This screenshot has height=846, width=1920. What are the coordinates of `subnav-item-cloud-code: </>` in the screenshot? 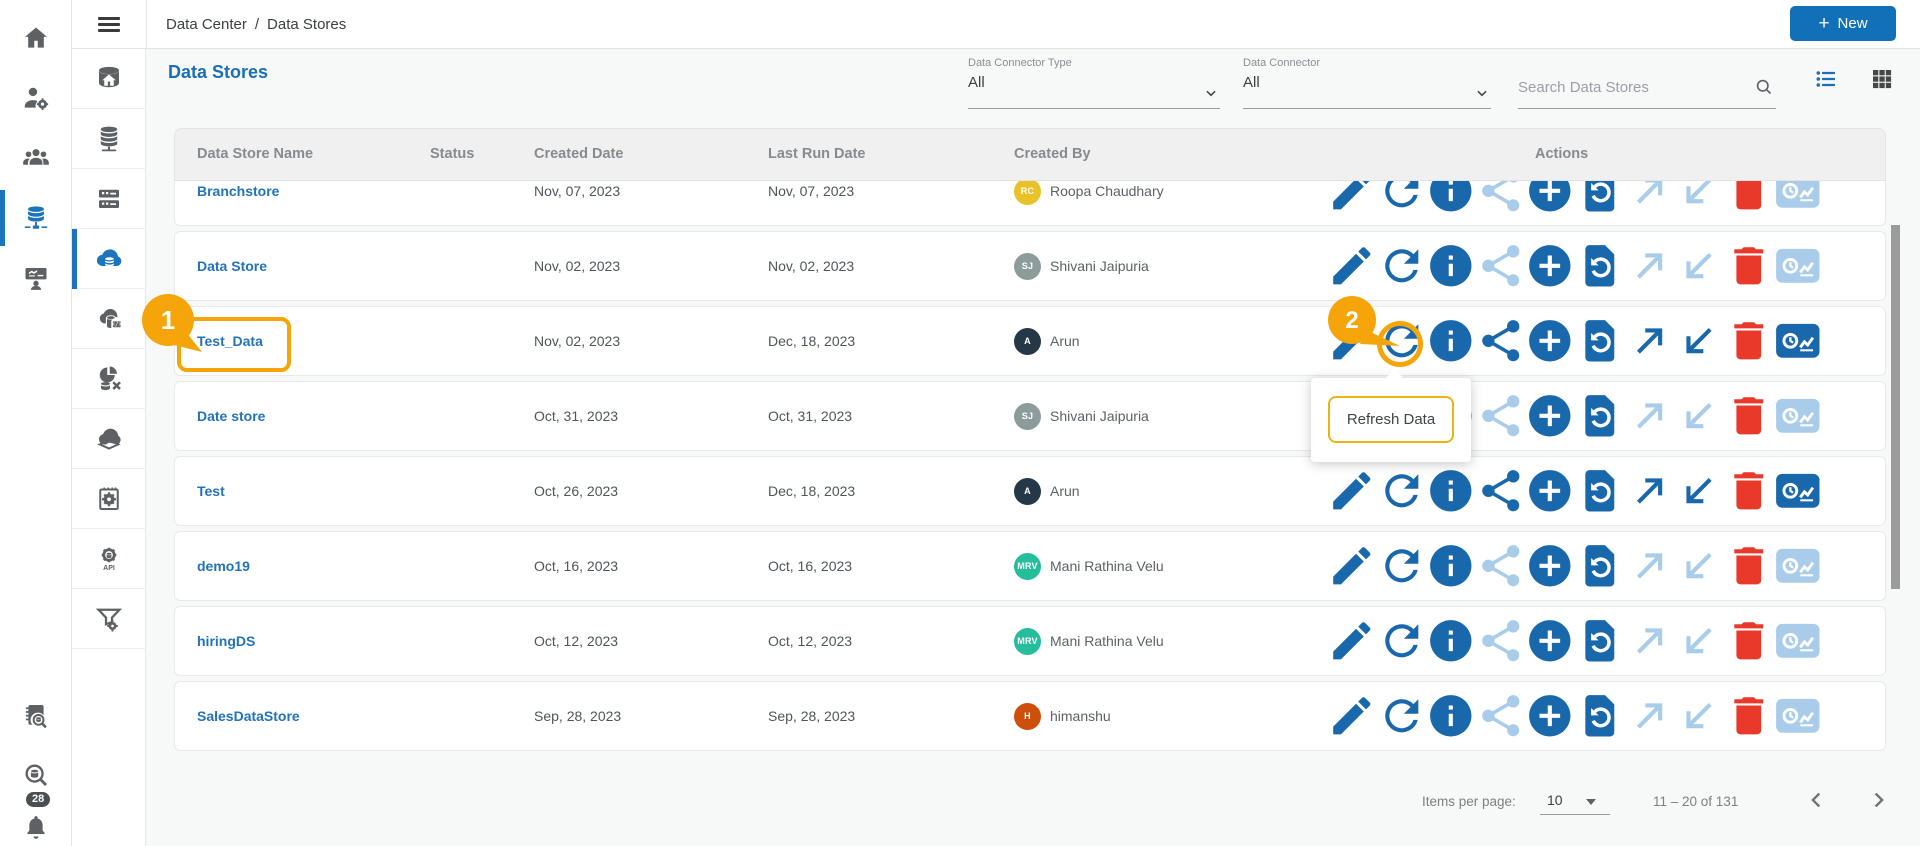 It's located at (109, 319).